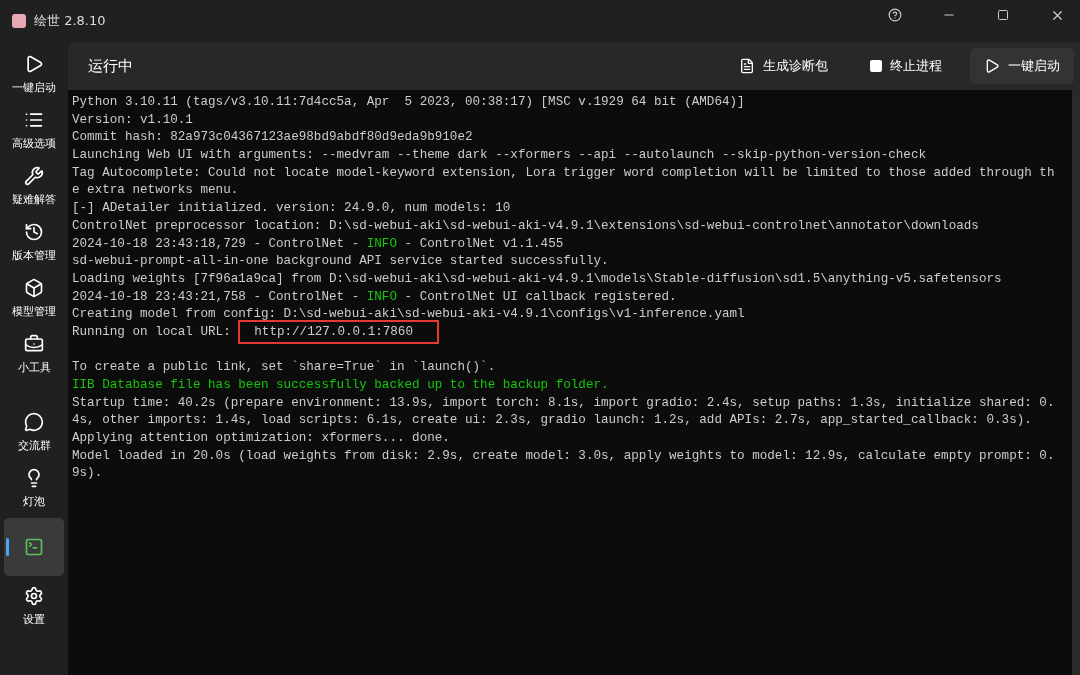  I want to click on help-icon, so click(895, 15).